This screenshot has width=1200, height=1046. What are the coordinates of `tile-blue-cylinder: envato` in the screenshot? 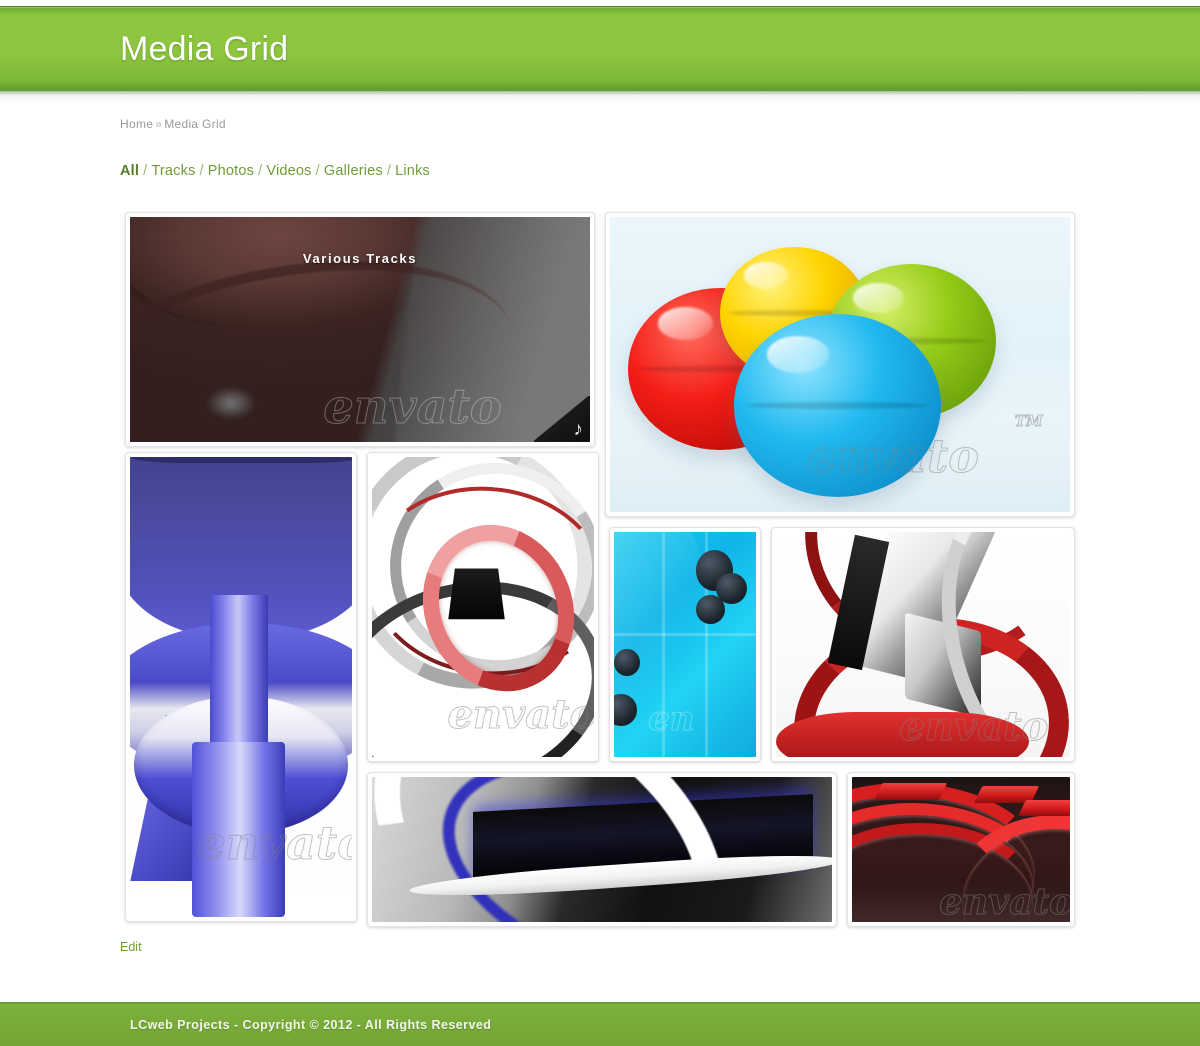 It's located at (241, 687).